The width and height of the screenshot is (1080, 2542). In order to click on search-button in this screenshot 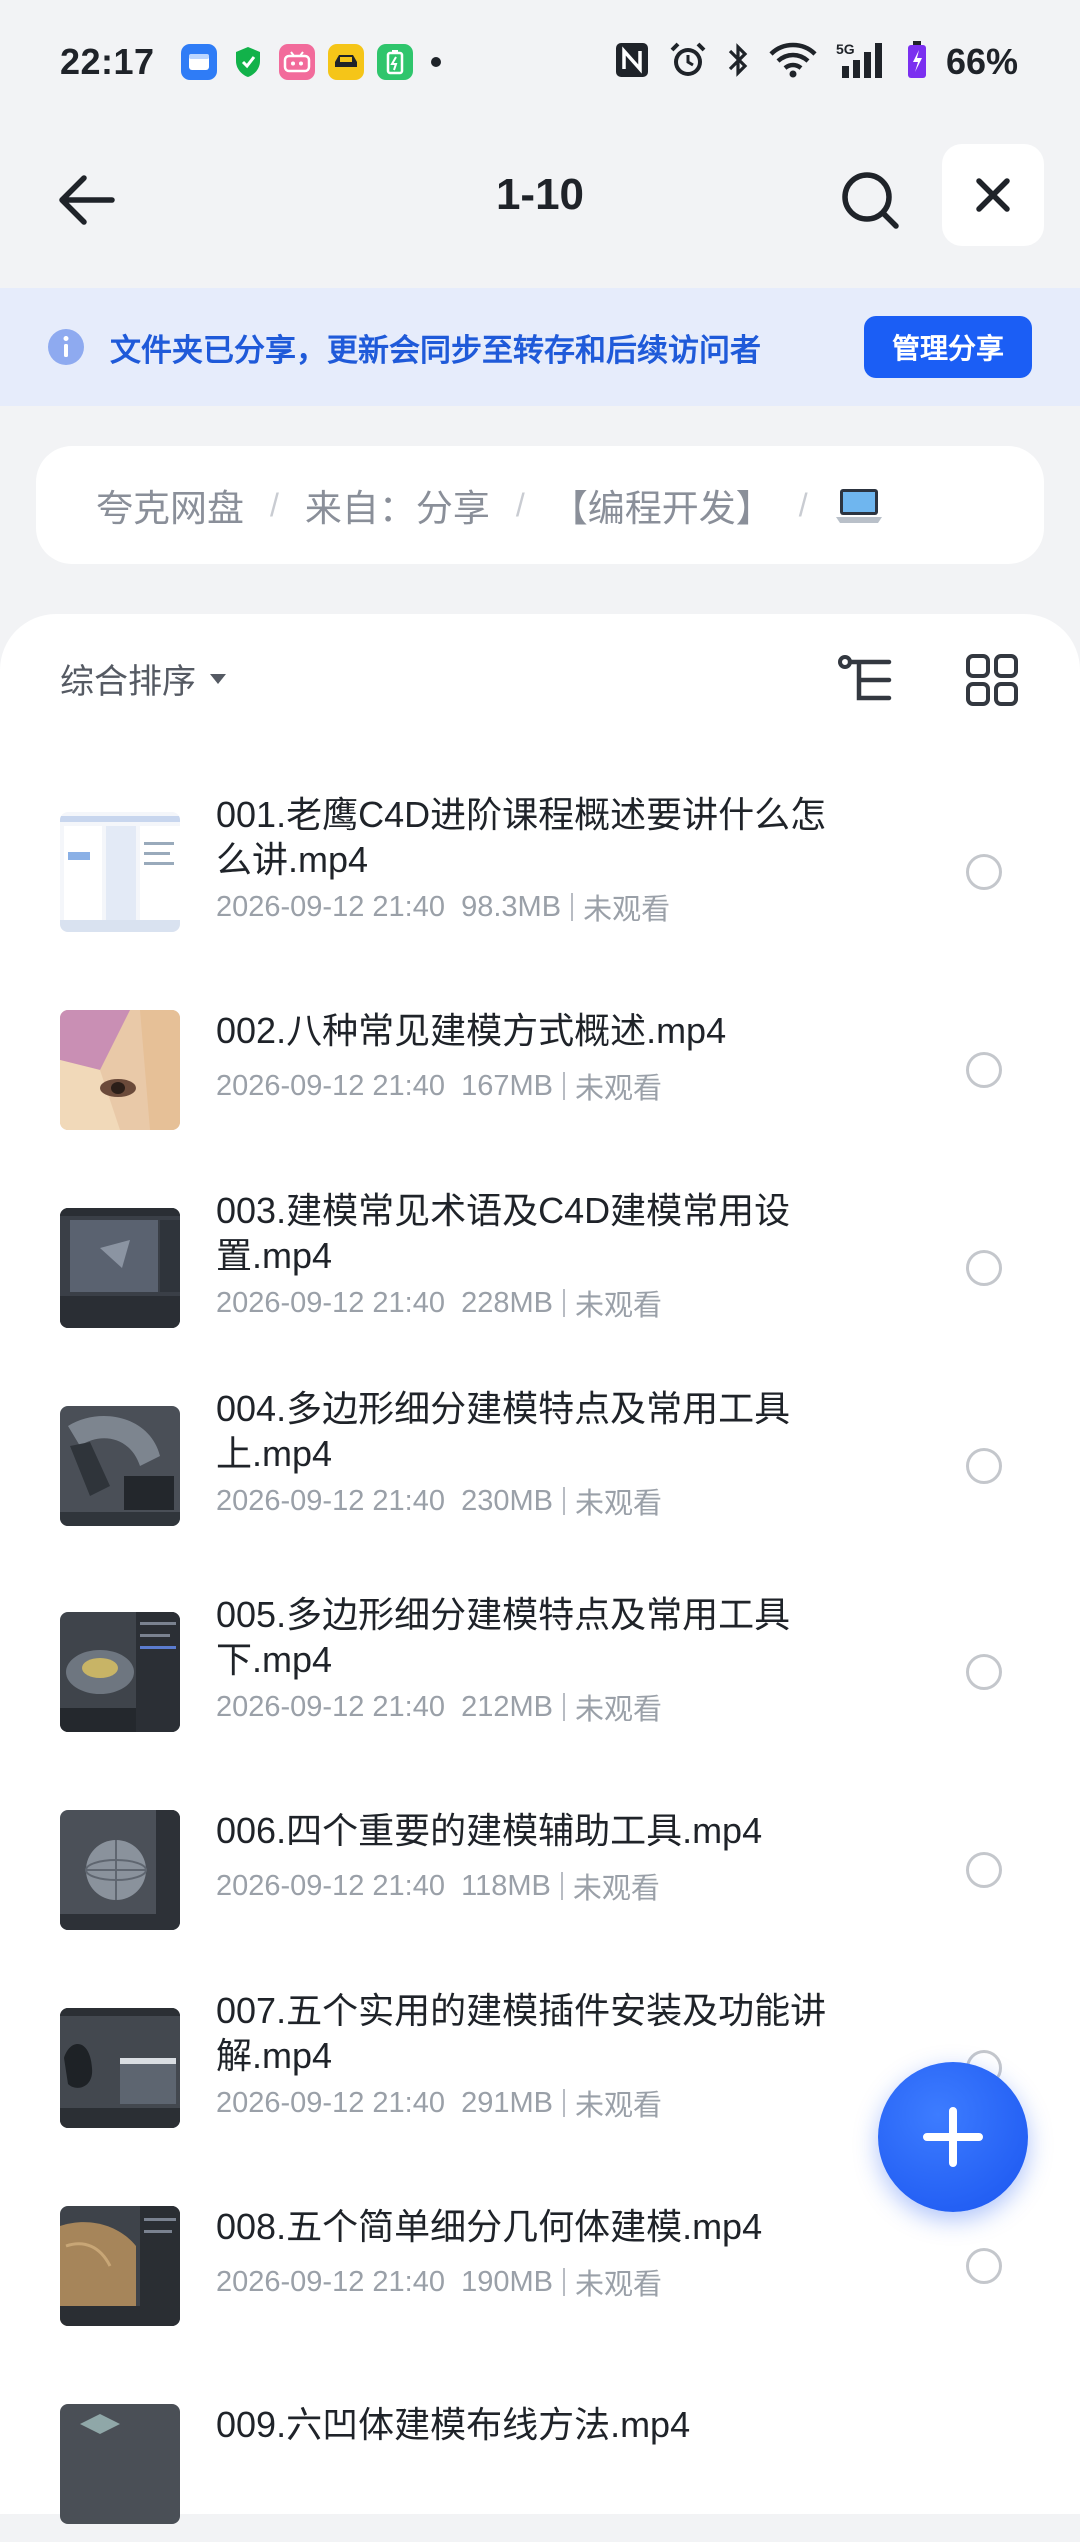, I will do `click(870, 200)`.